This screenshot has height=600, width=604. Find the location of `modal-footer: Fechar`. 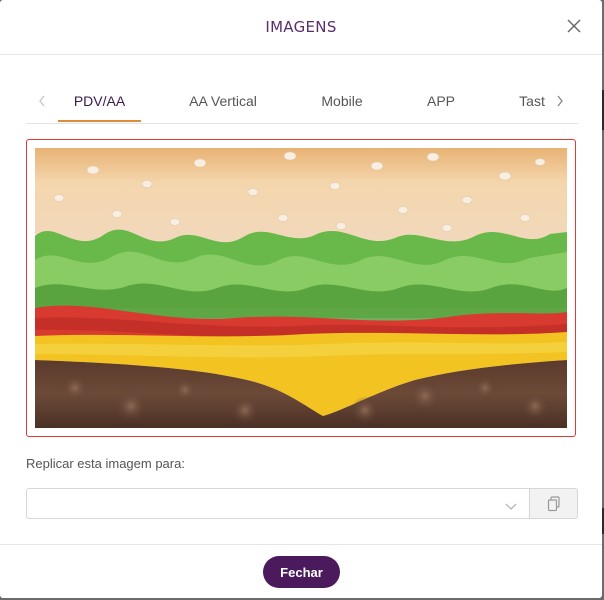

modal-footer: Fechar is located at coordinates (301, 571).